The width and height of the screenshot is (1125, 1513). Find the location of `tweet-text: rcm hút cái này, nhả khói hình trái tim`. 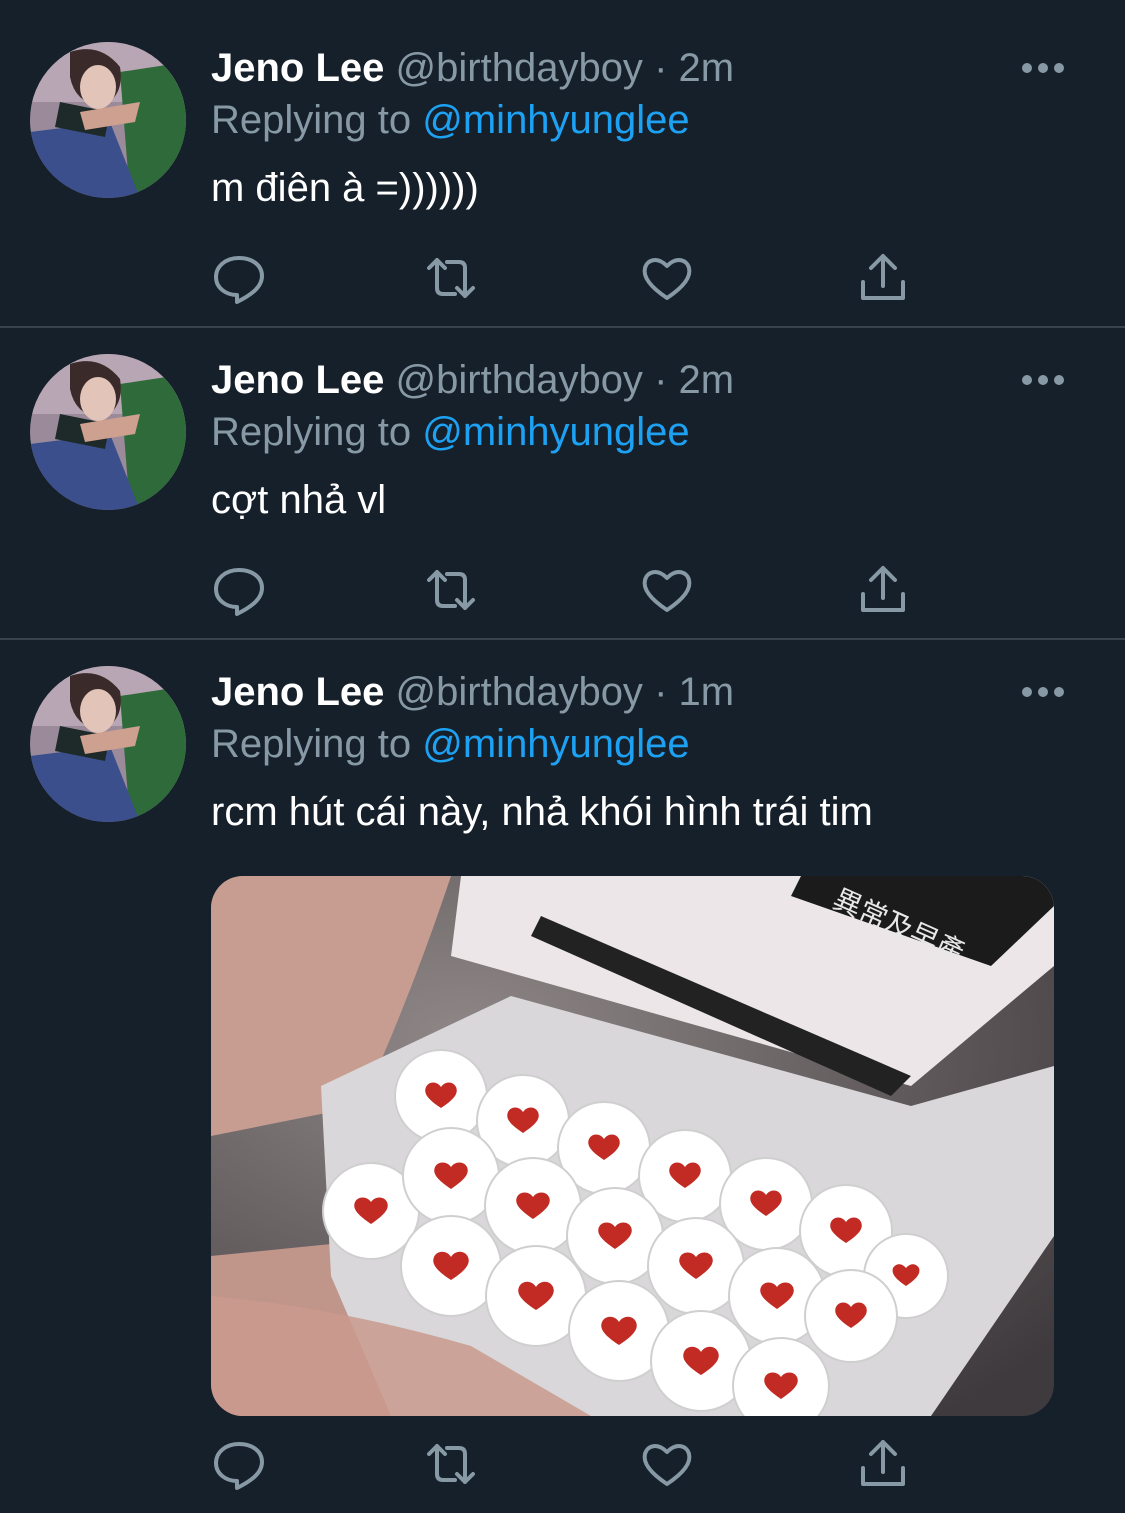

tweet-text: rcm hút cái này, nhả khói hình trái tim is located at coordinates (542, 812).